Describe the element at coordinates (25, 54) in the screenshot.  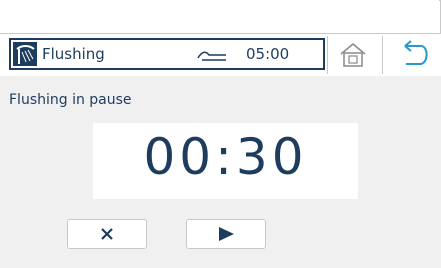
I see `shower-flushing-icon` at that location.